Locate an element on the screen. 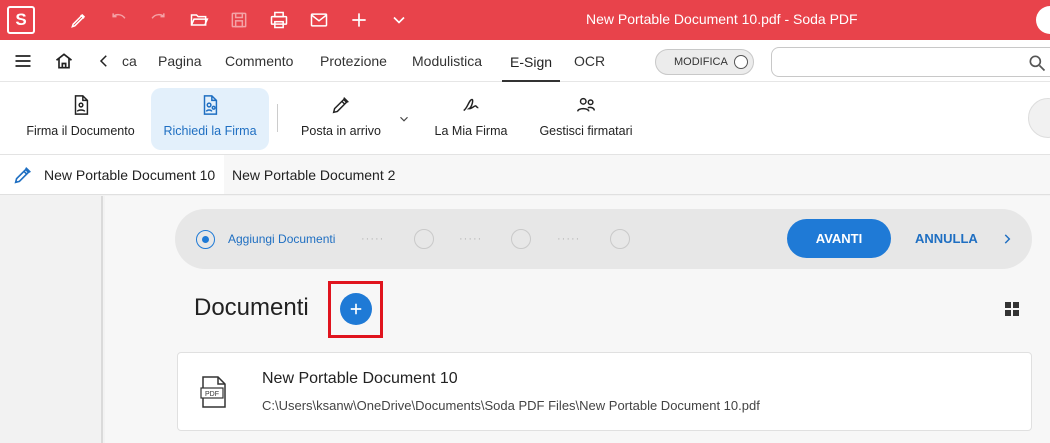 The height and width of the screenshot is (443, 1050). manage-signers-button: Gestisci firmatari is located at coordinates (586, 119).